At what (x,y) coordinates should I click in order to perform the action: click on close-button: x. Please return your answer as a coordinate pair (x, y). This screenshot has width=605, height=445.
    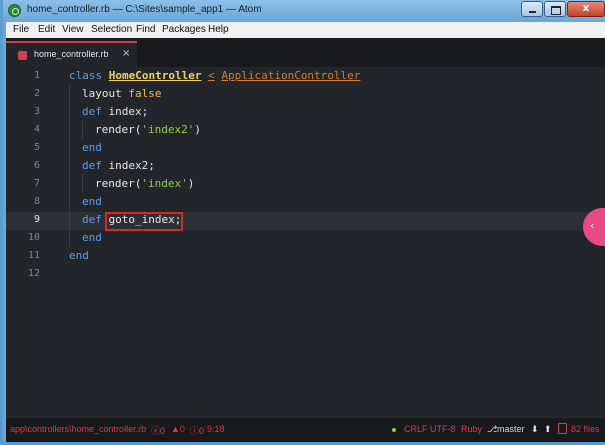
    Looking at the image, I should click on (586, 9).